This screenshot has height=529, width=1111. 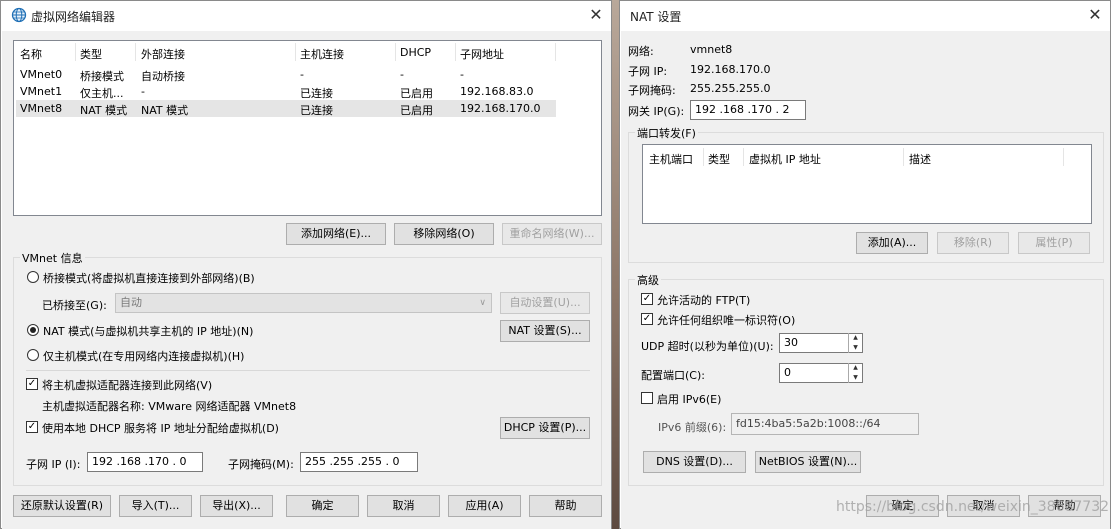 What do you see at coordinates (719, 159) in the screenshot?
I see `column-header-pf-type: 类型` at bounding box center [719, 159].